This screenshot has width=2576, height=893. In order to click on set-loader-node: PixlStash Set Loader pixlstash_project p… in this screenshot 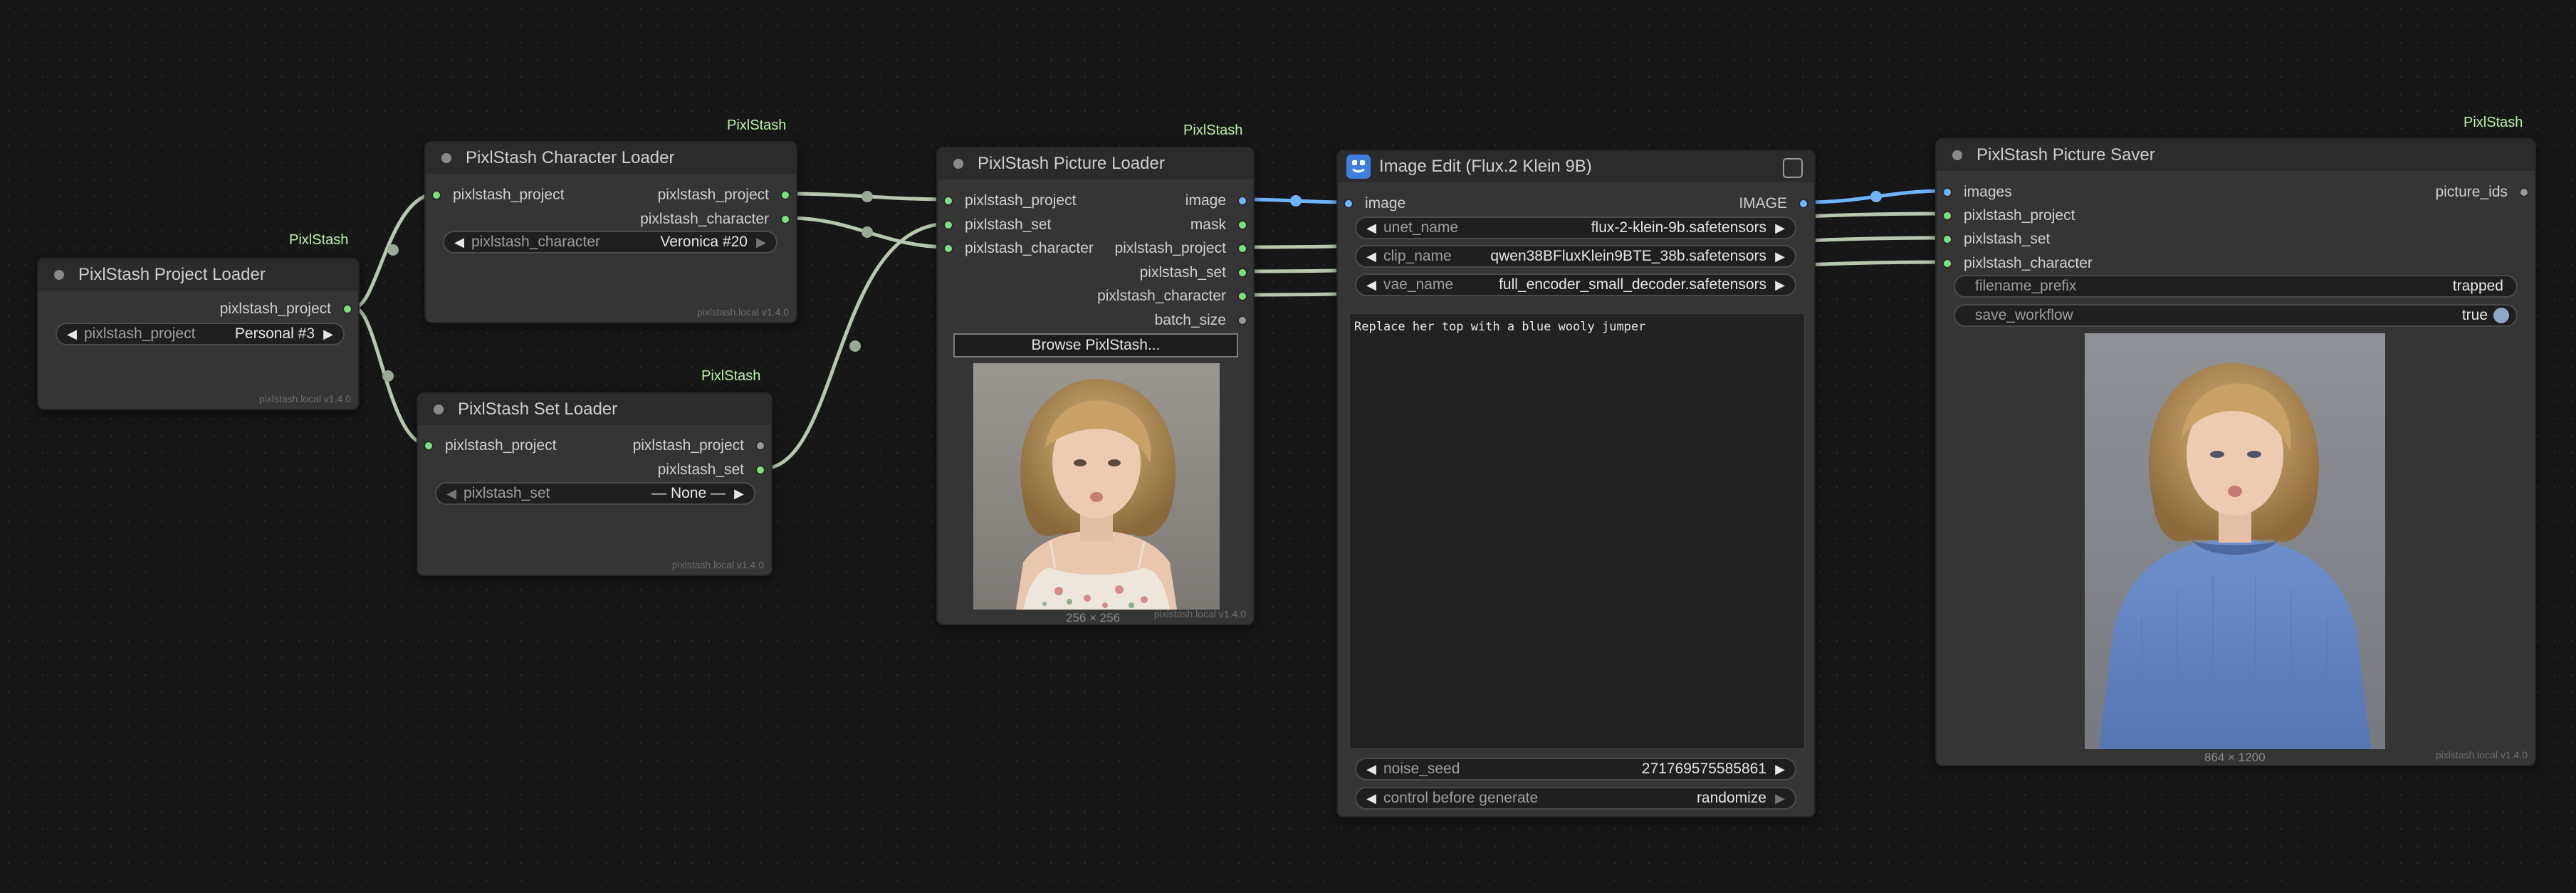, I will do `click(595, 484)`.